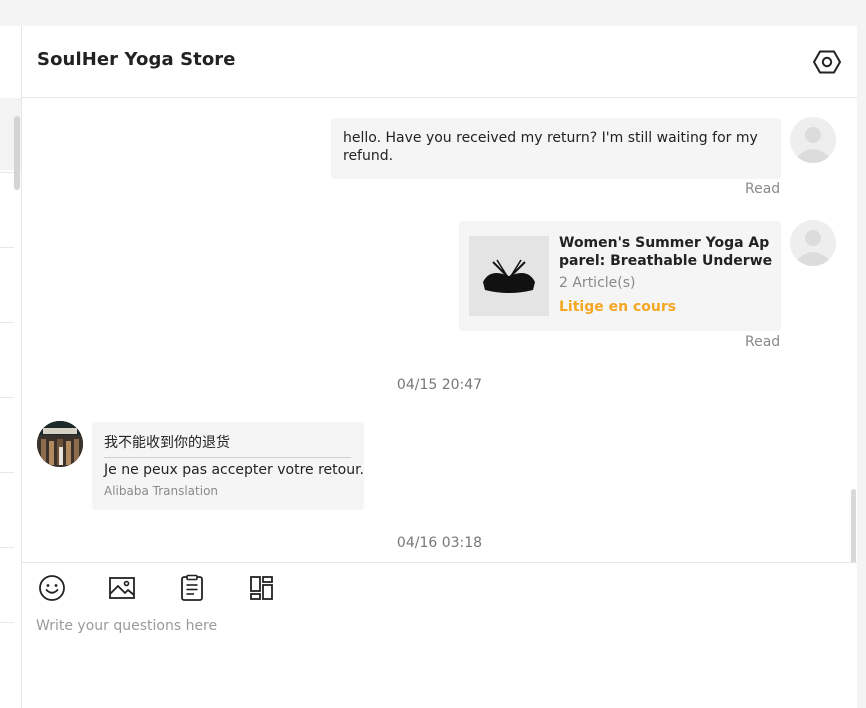  I want to click on message-scrollbar, so click(853, 525).